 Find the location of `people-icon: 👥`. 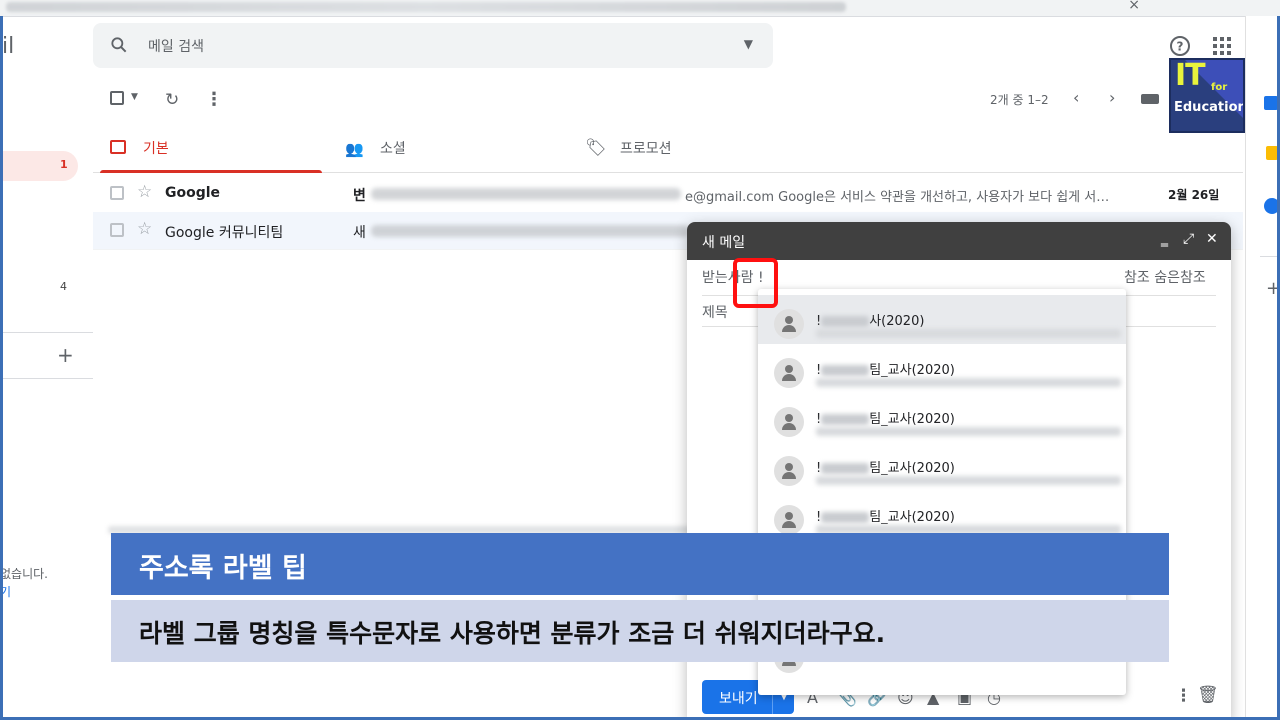

people-icon: 👥 is located at coordinates (354, 149).